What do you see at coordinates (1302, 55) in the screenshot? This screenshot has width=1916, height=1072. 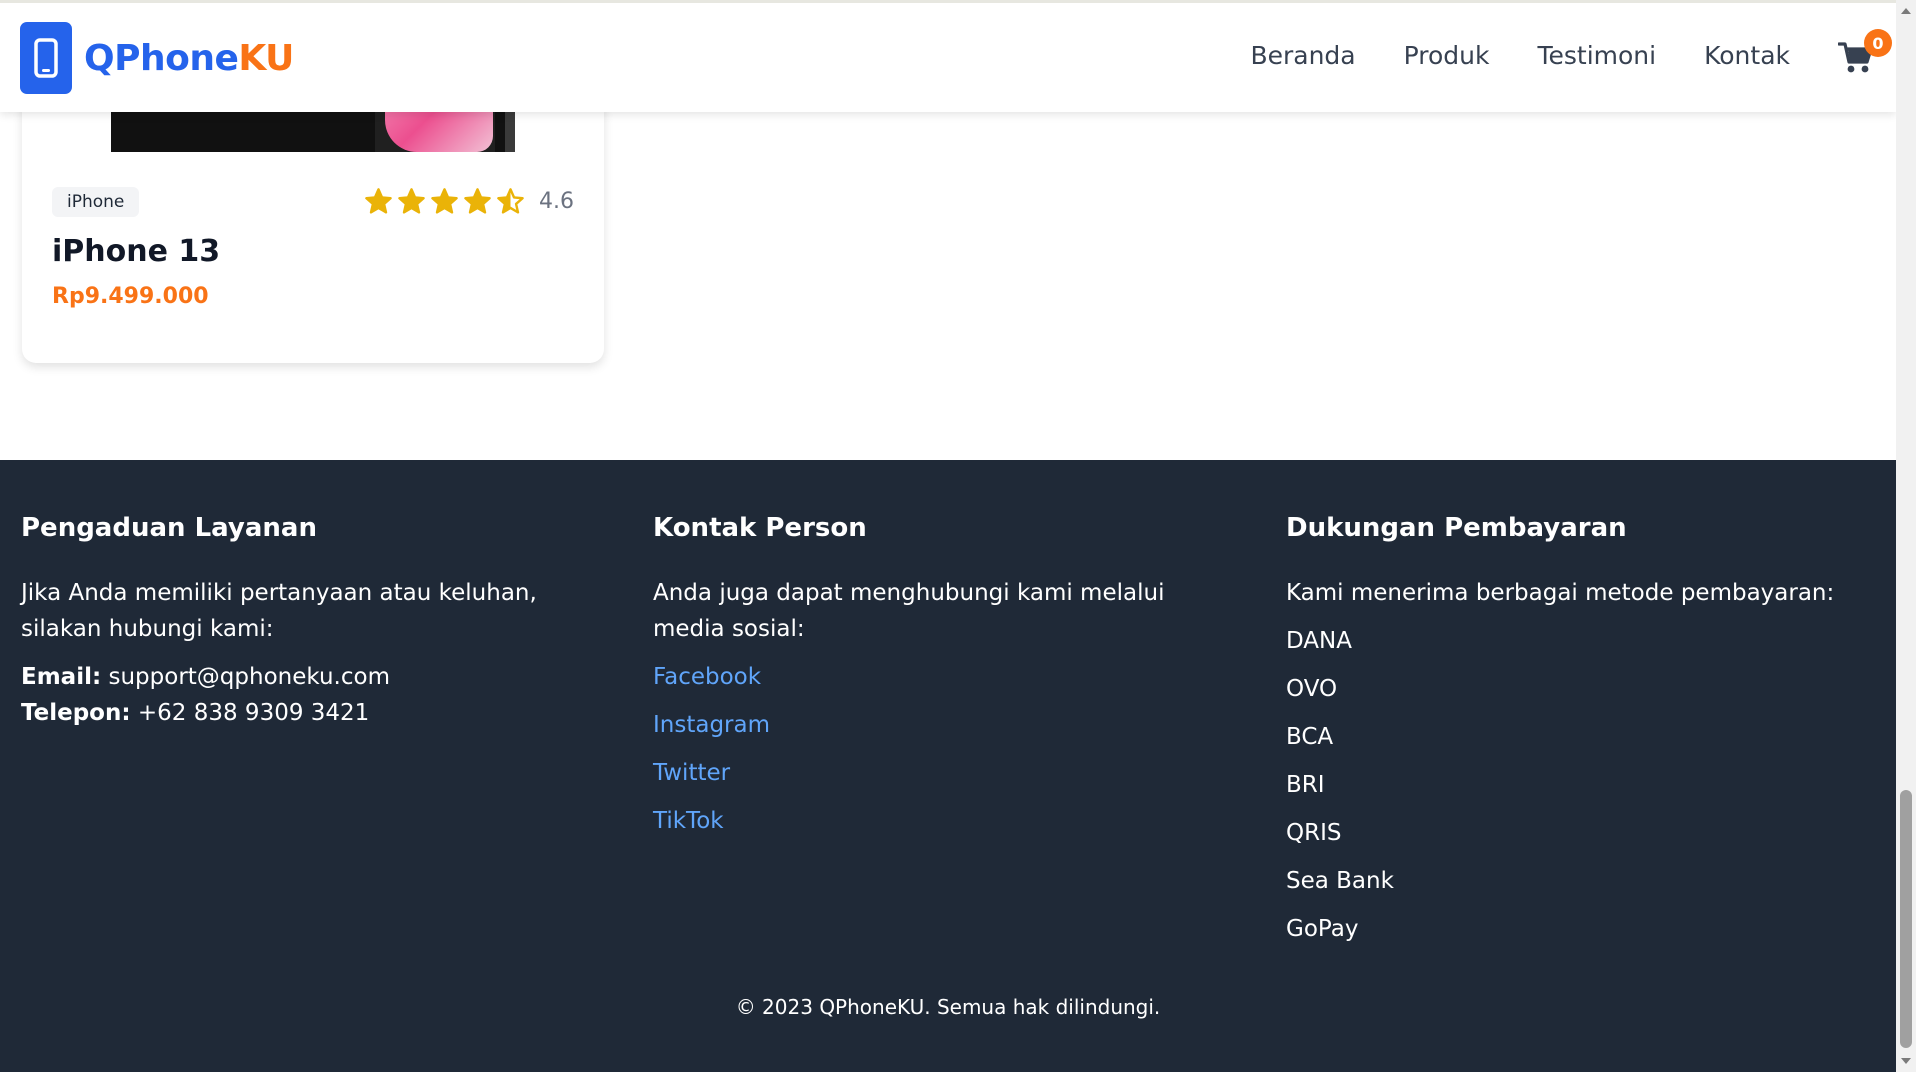 I see `nav-link-beranda: Beranda` at bounding box center [1302, 55].